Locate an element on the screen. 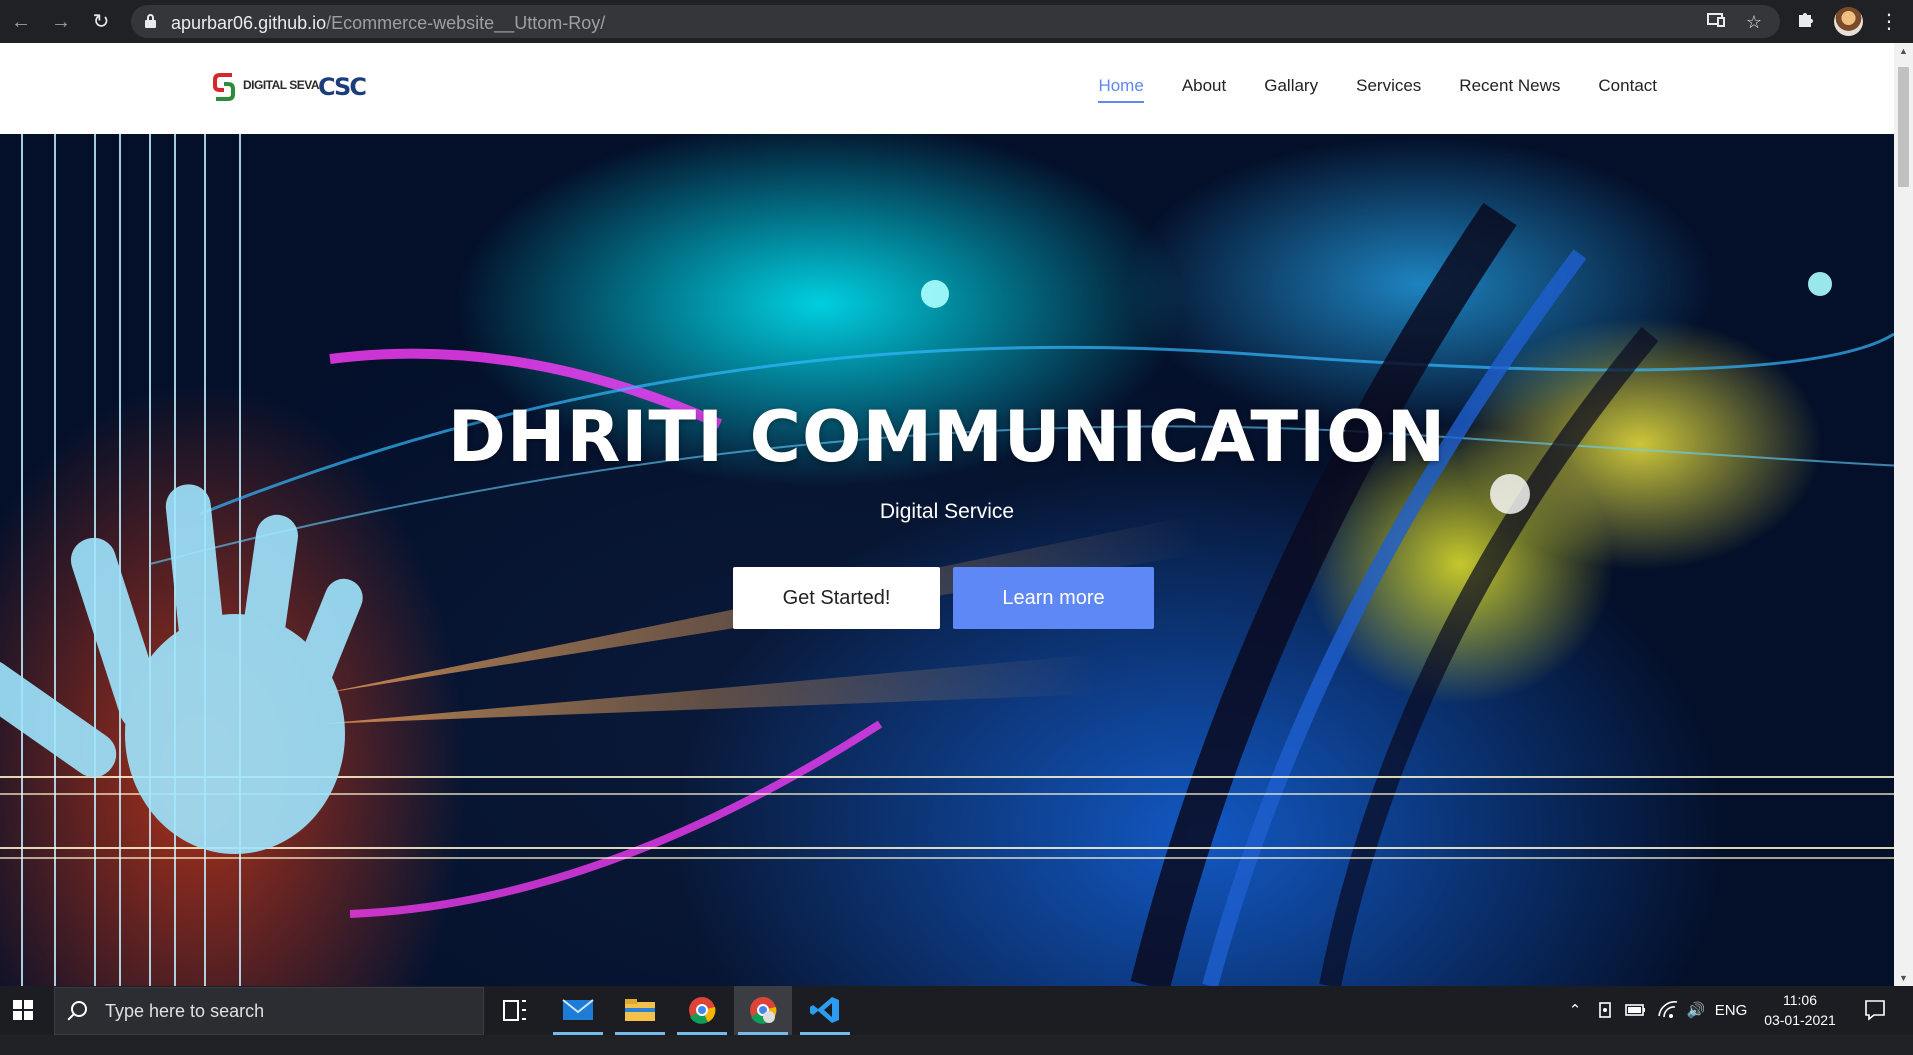 This screenshot has height=1055, width=1913. clock-time: 11:06 is located at coordinates (1800, 1000).